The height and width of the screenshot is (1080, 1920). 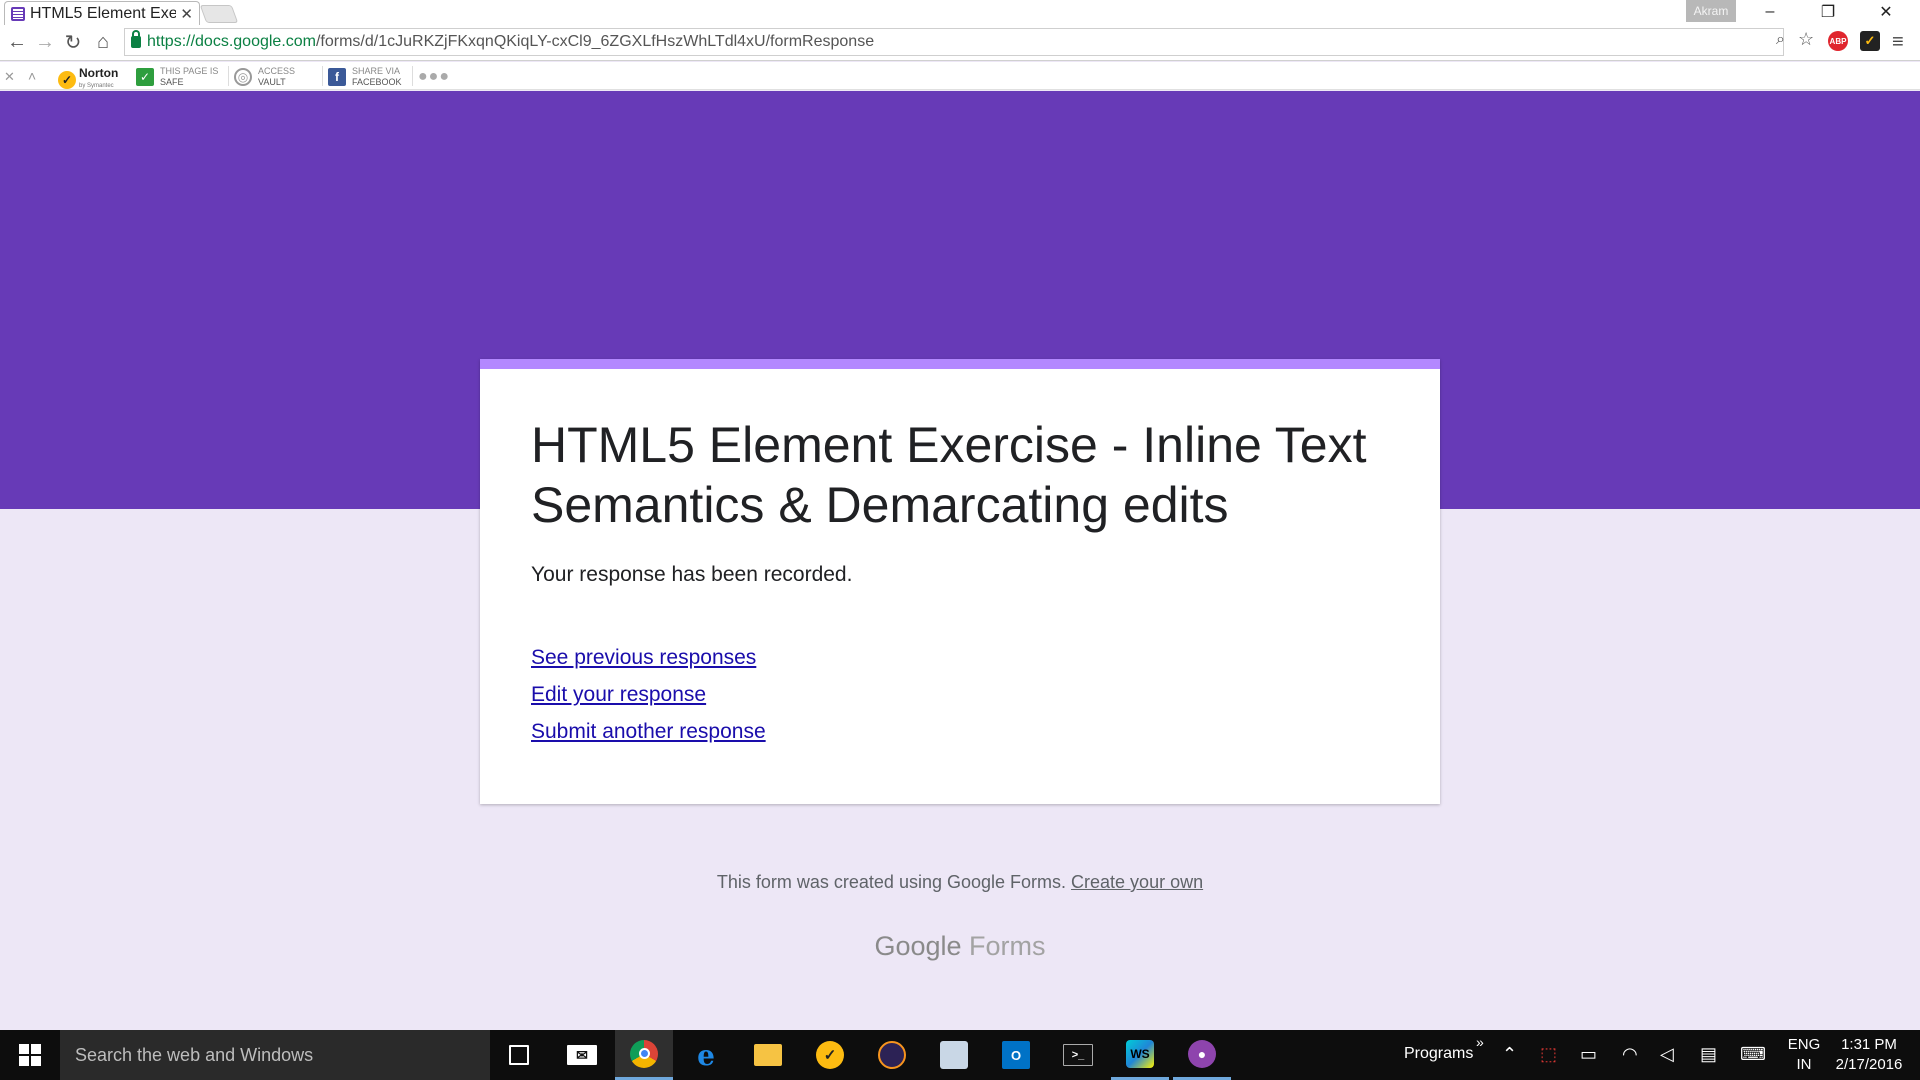 I want to click on norton-logo-text: Norton, so click(x=99, y=73).